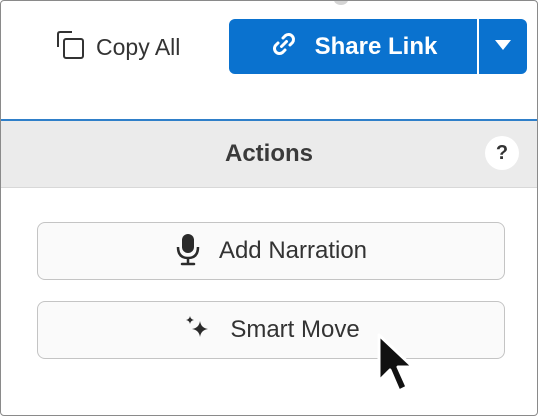  I want to click on copy-icon, so click(70, 47).